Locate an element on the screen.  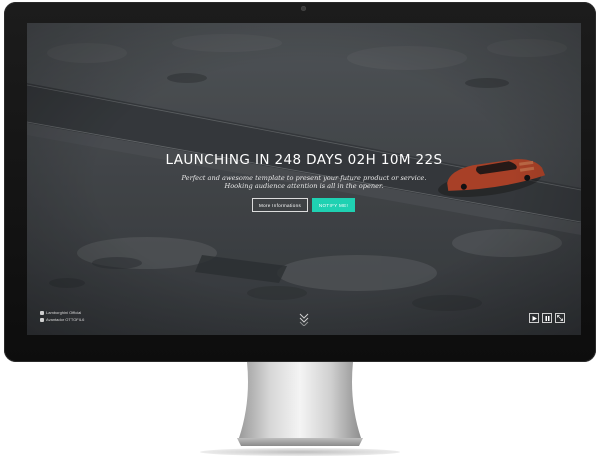
countdown-title: LAUNCHING IN 248 DAYS 02H 10M 22S is located at coordinates (304, 160).